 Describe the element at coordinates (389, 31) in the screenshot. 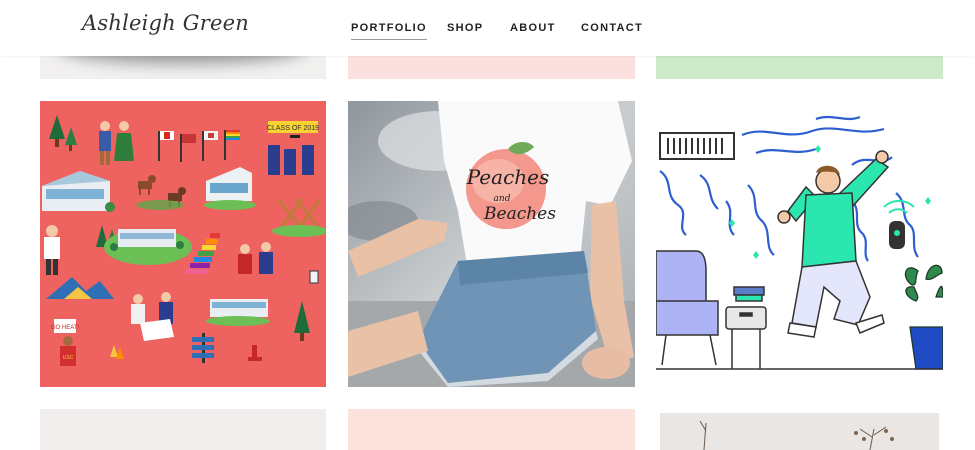

I see `nav-portfolio: PORTFOLIO` at that location.